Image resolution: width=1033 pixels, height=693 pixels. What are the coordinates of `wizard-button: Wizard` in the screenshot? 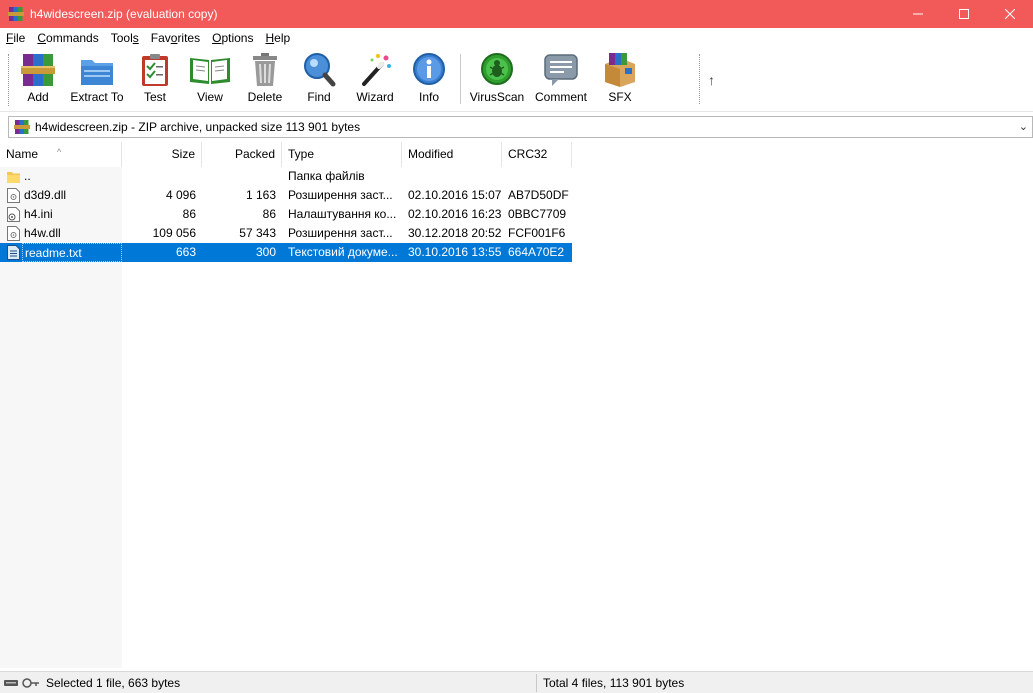 It's located at (375, 80).